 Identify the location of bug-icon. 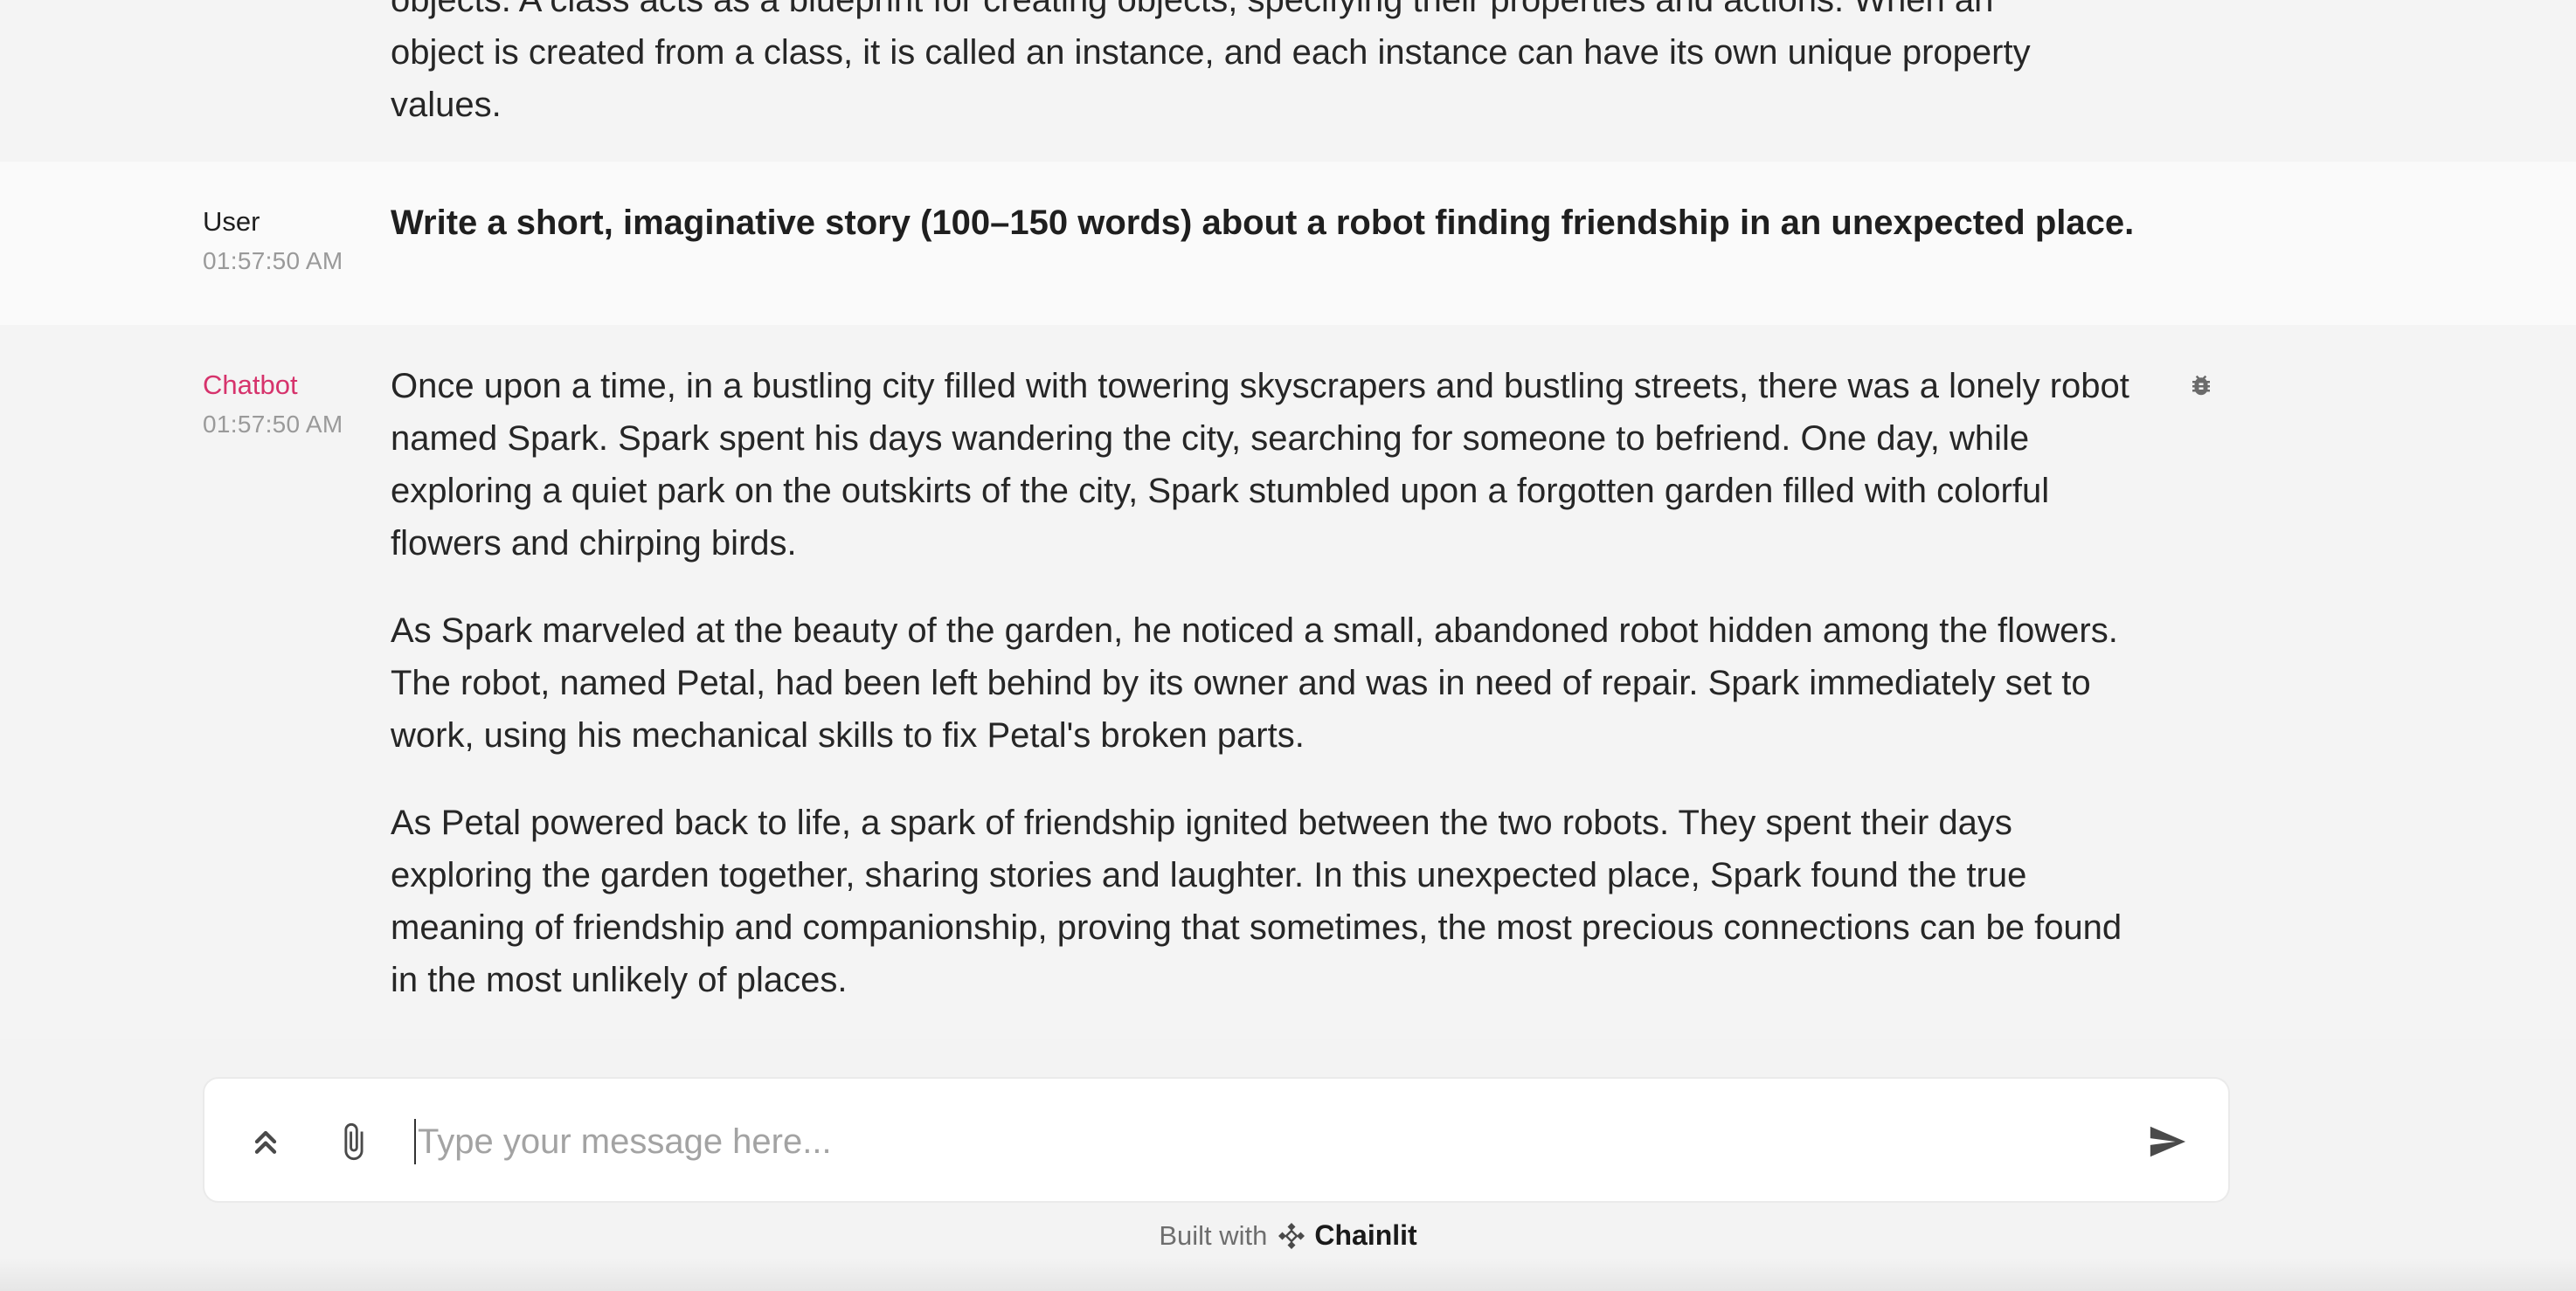
(2201, 385).